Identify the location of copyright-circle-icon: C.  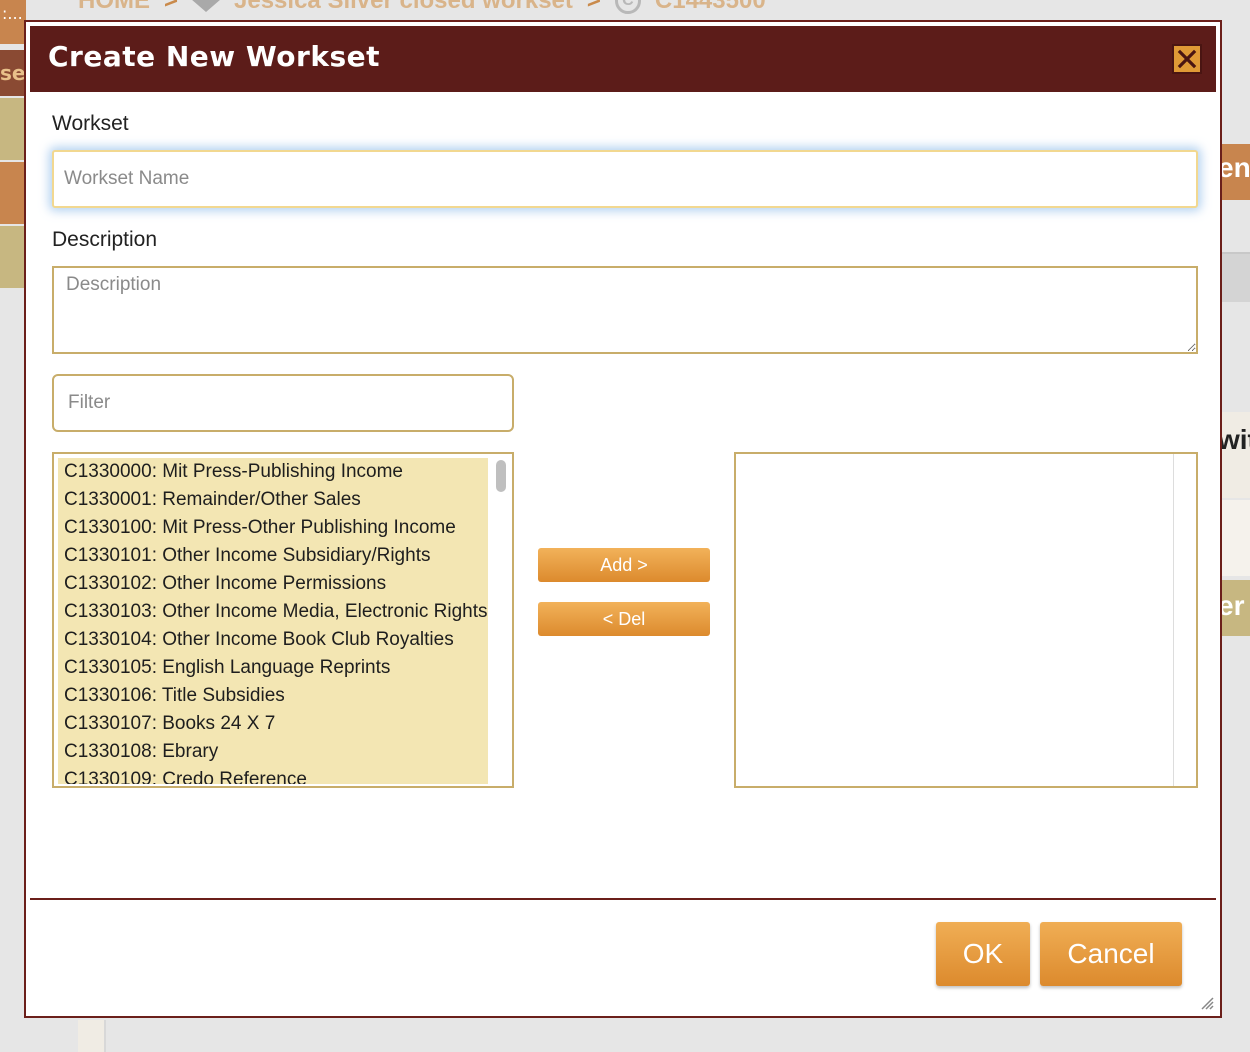
(627, 7).